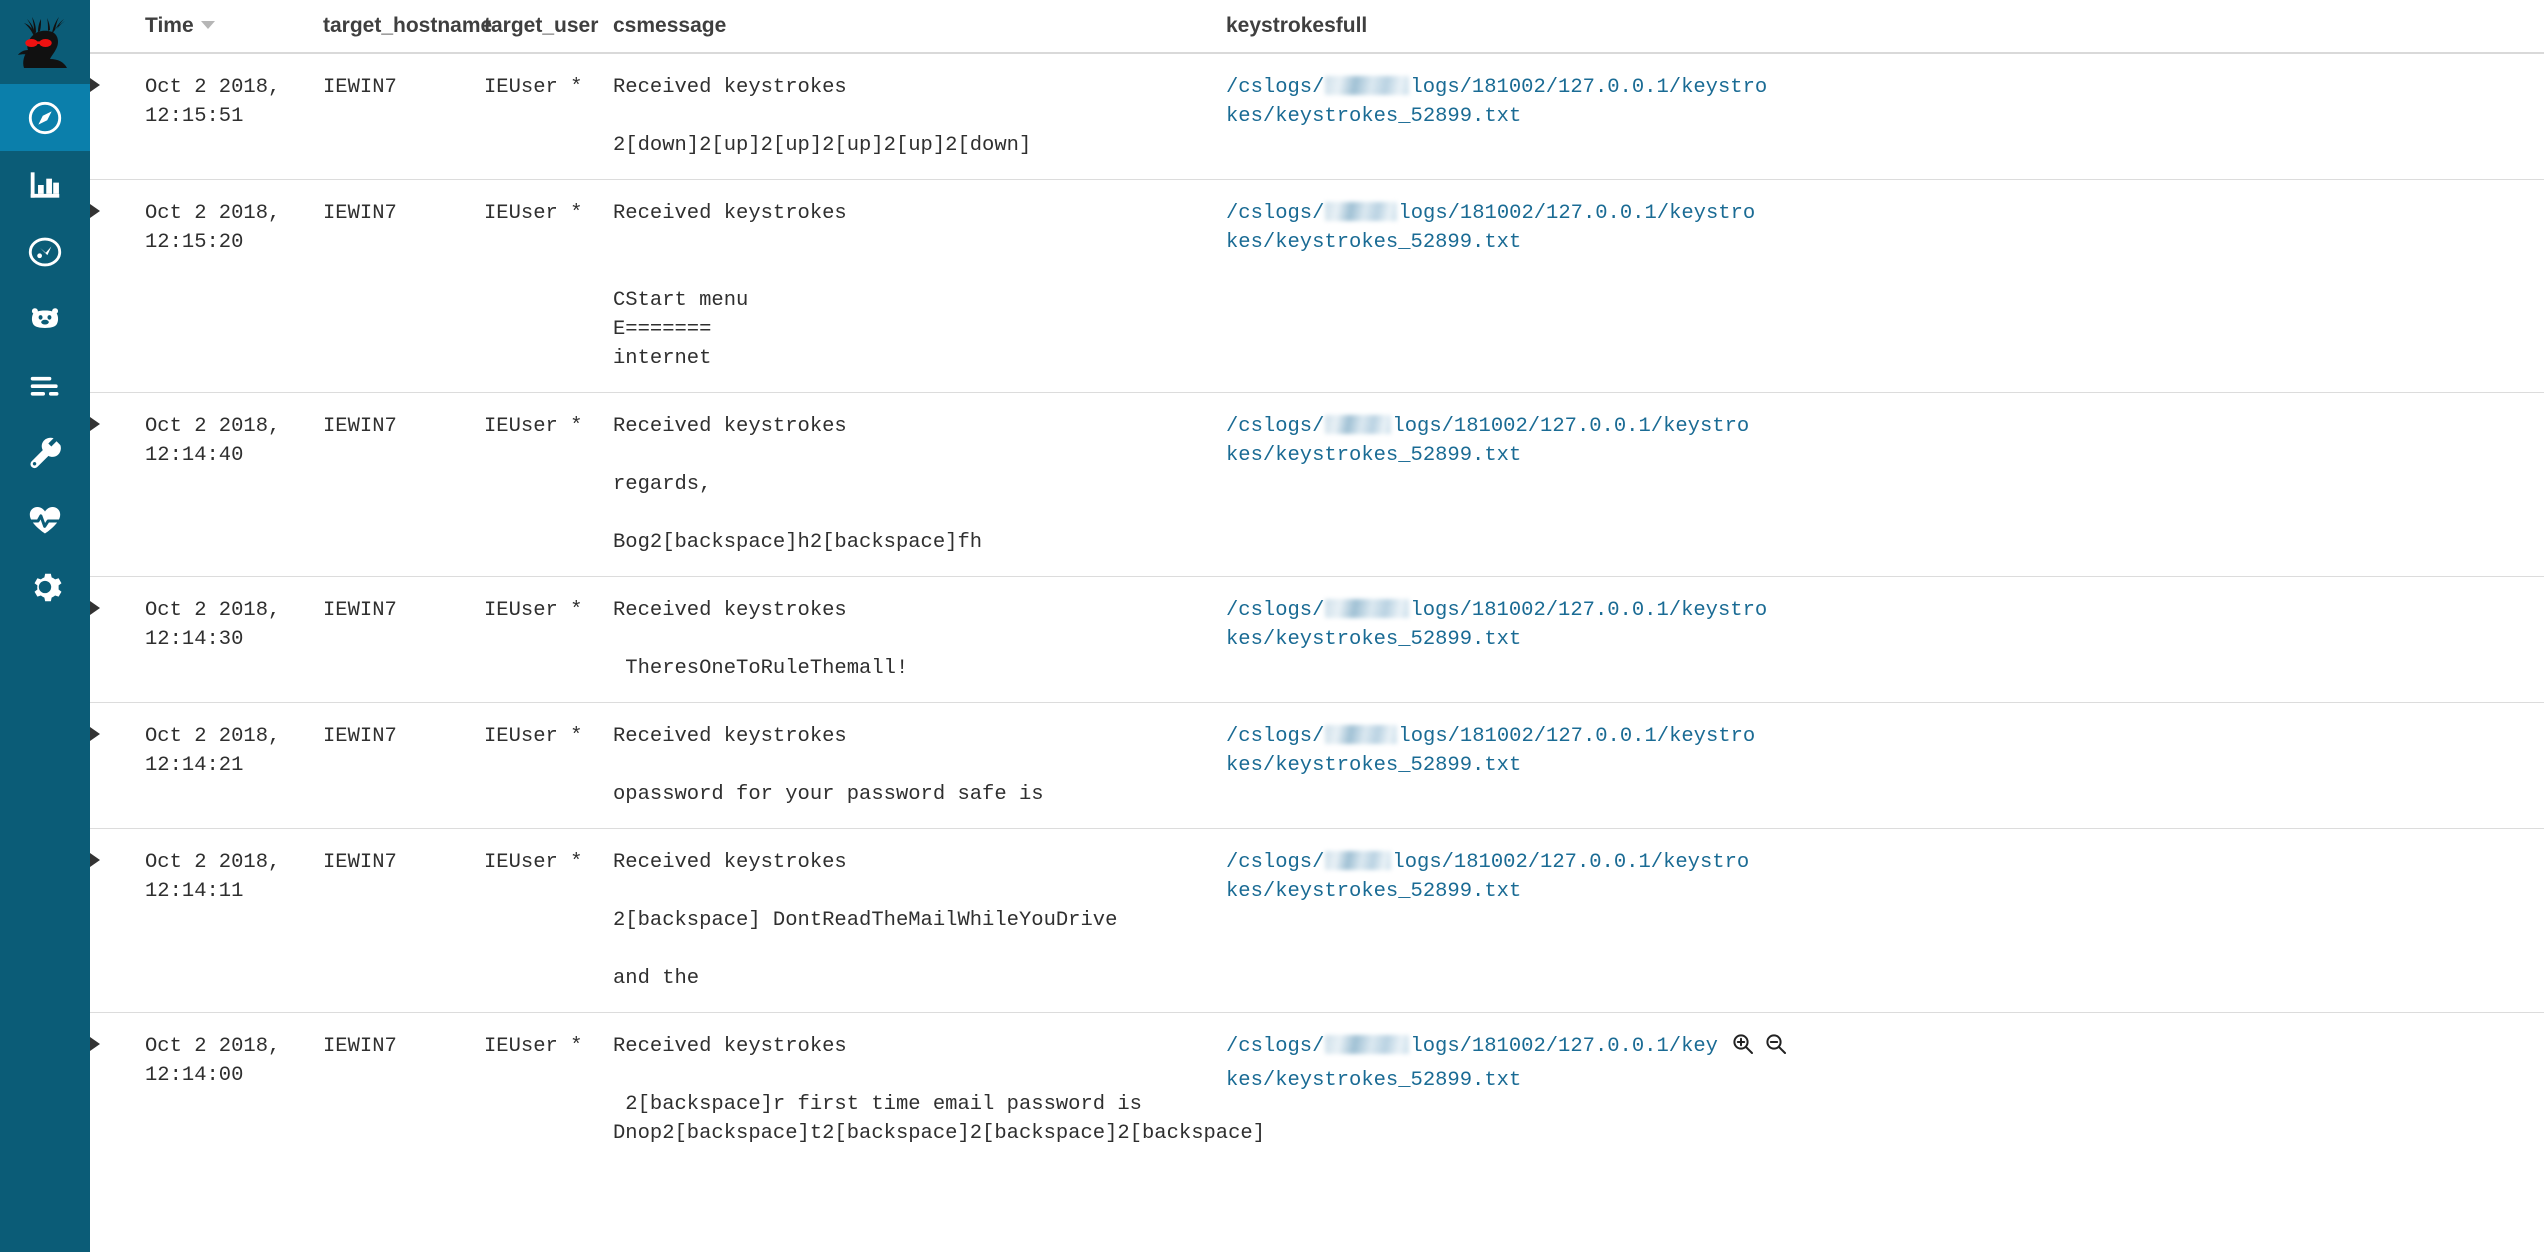 This screenshot has width=2544, height=1252. What do you see at coordinates (45, 42) in the screenshot?
I see `elk-head-logo` at bounding box center [45, 42].